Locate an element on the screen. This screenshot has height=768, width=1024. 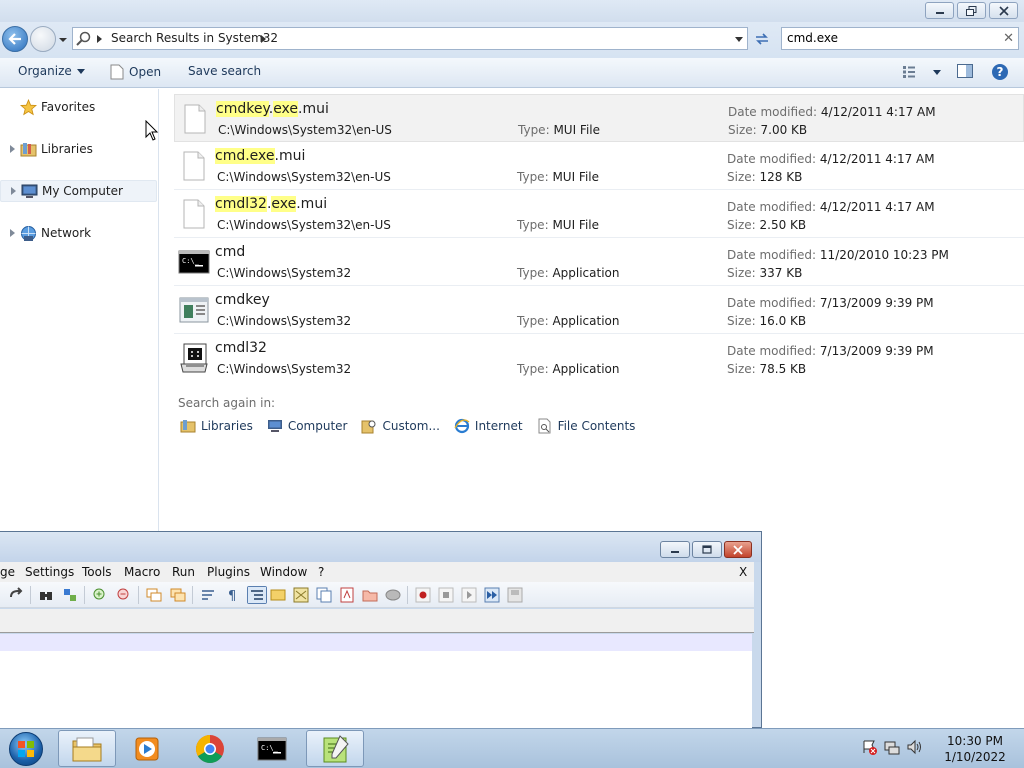
action-center-icon is located at coordinates (870, 747).